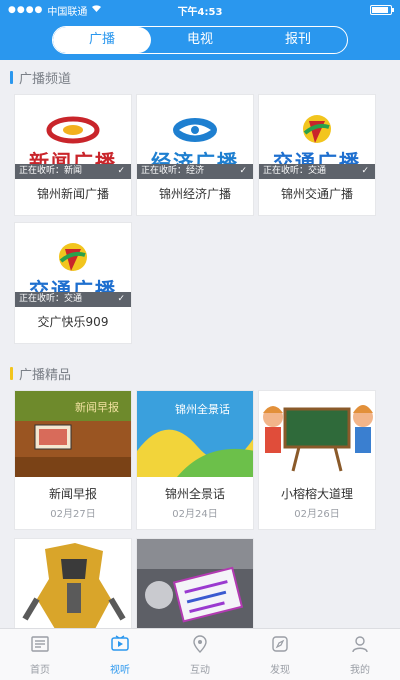 This screenshot has height=680, width=400. What do you see at coordinates (40, 670) in the screenshot?
I see `tab-label: 首页` at bounding box center [40, 670].